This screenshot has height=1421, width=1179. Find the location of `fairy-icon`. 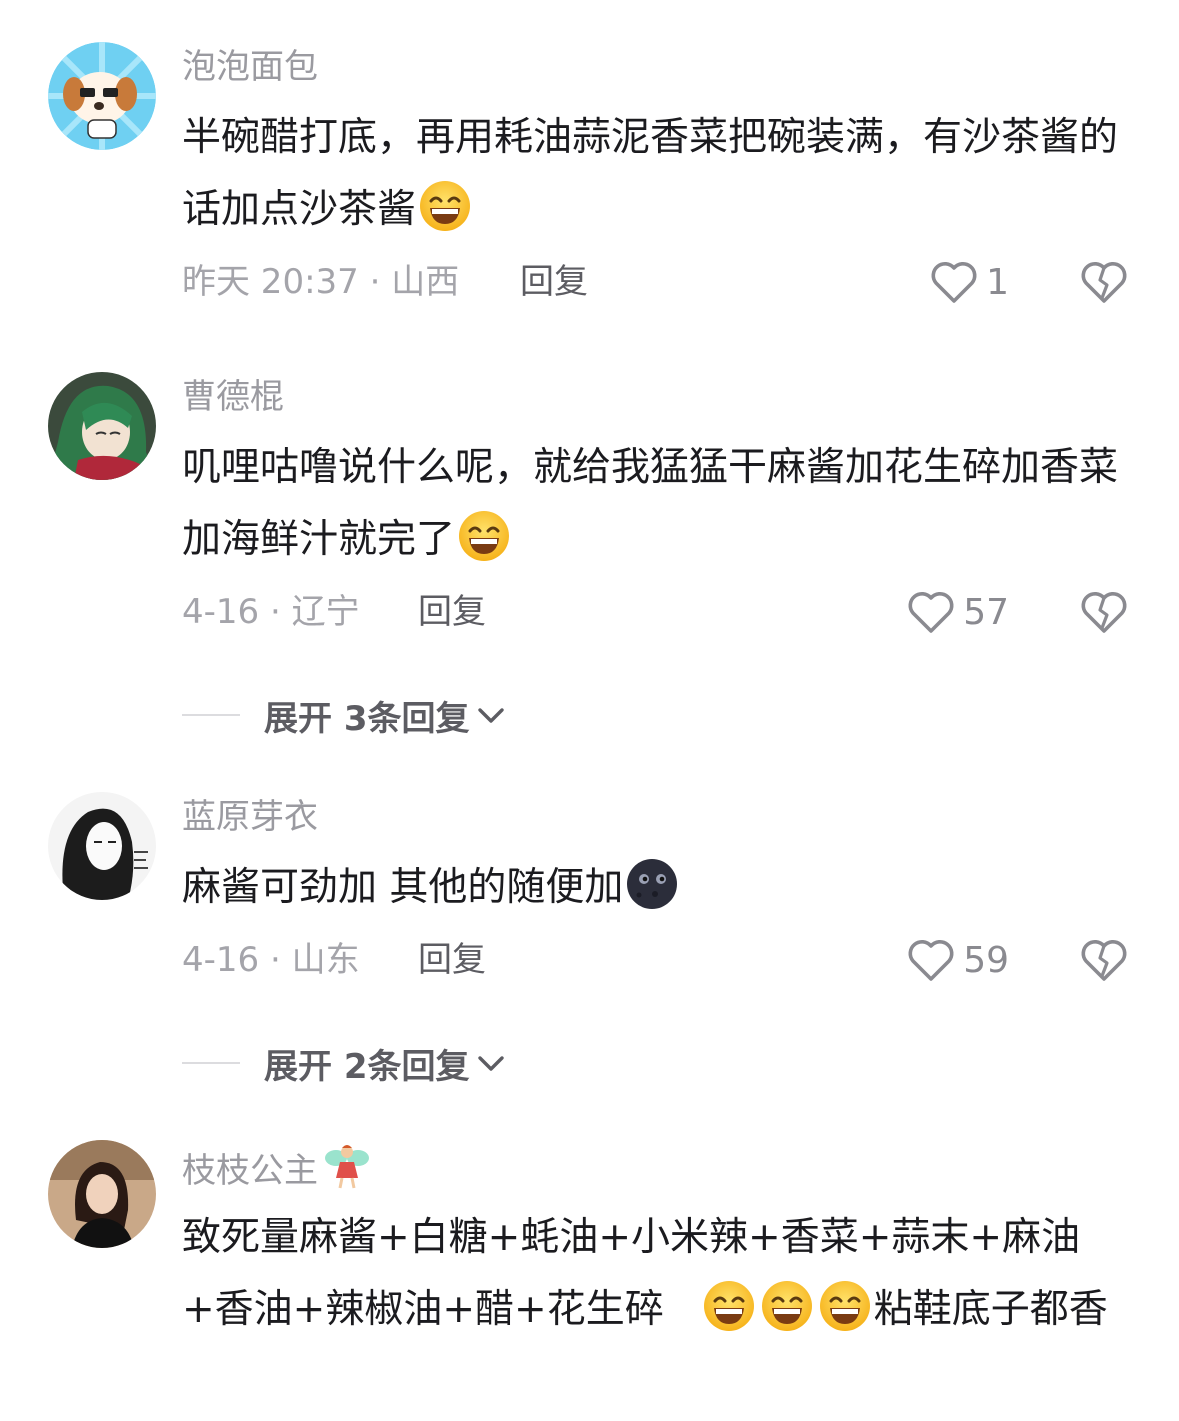

fairy-icon is located at coordinates (347, 1167).